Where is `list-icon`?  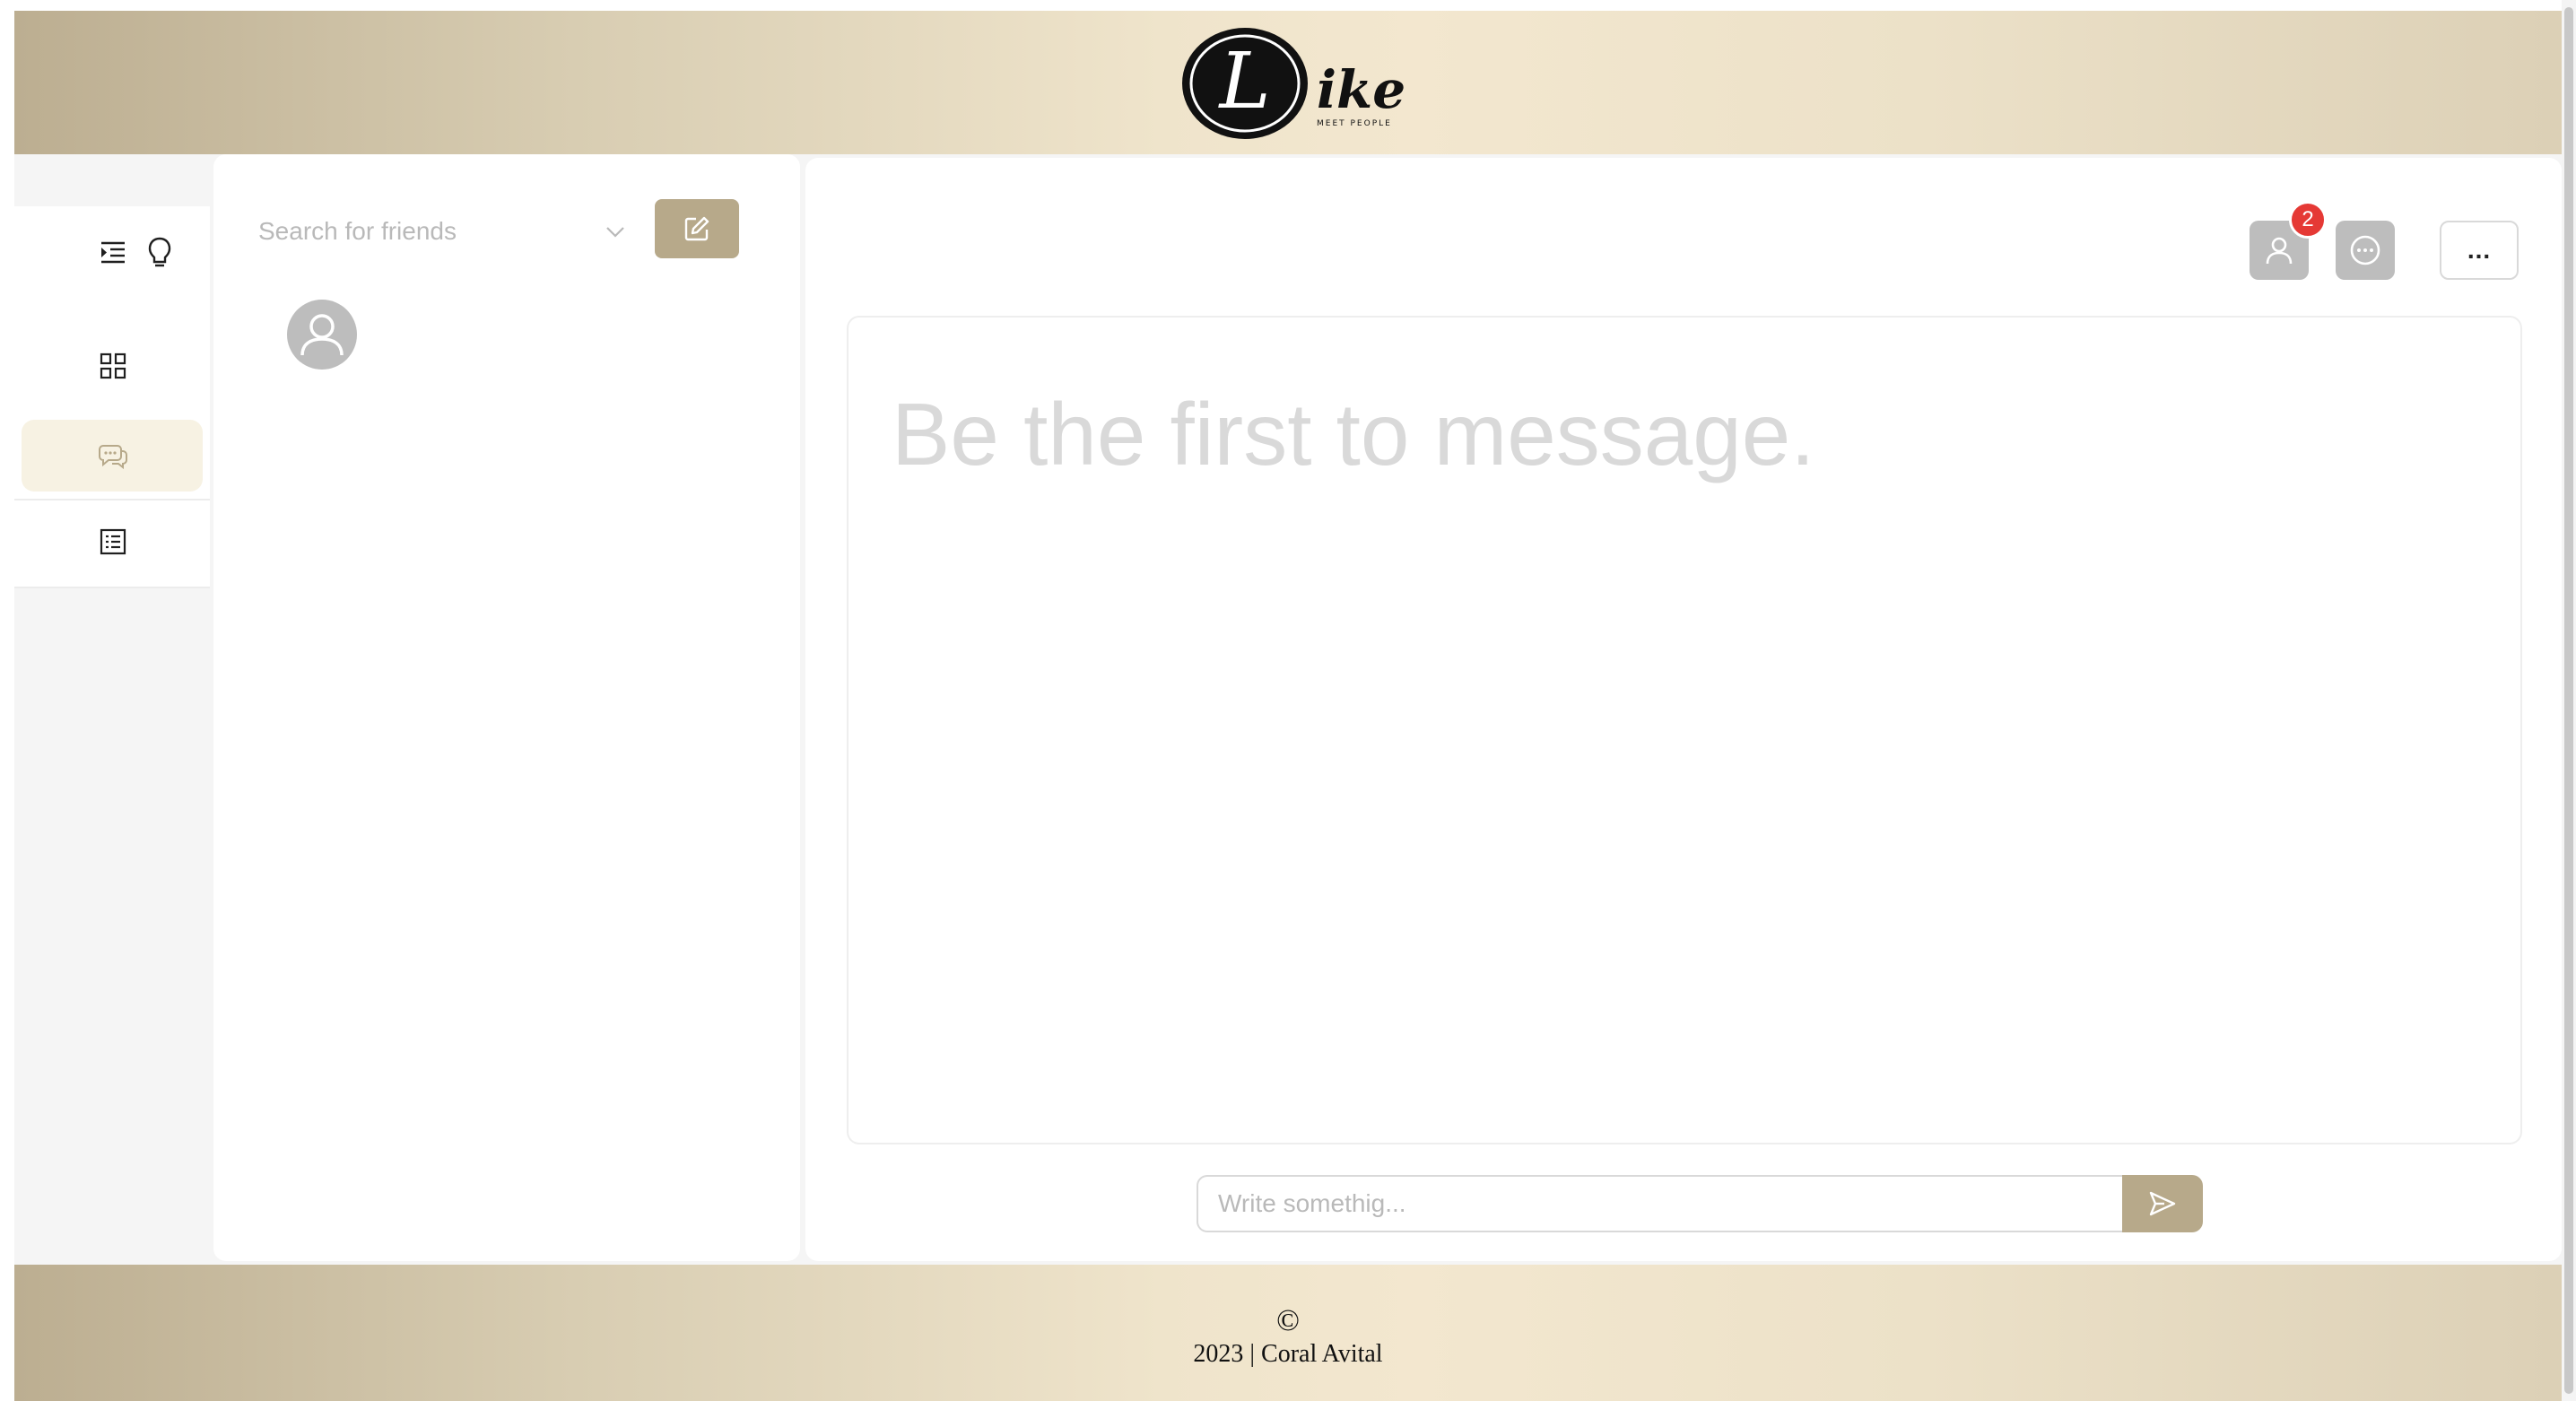
list-icon is located at coordinates (113, 541).